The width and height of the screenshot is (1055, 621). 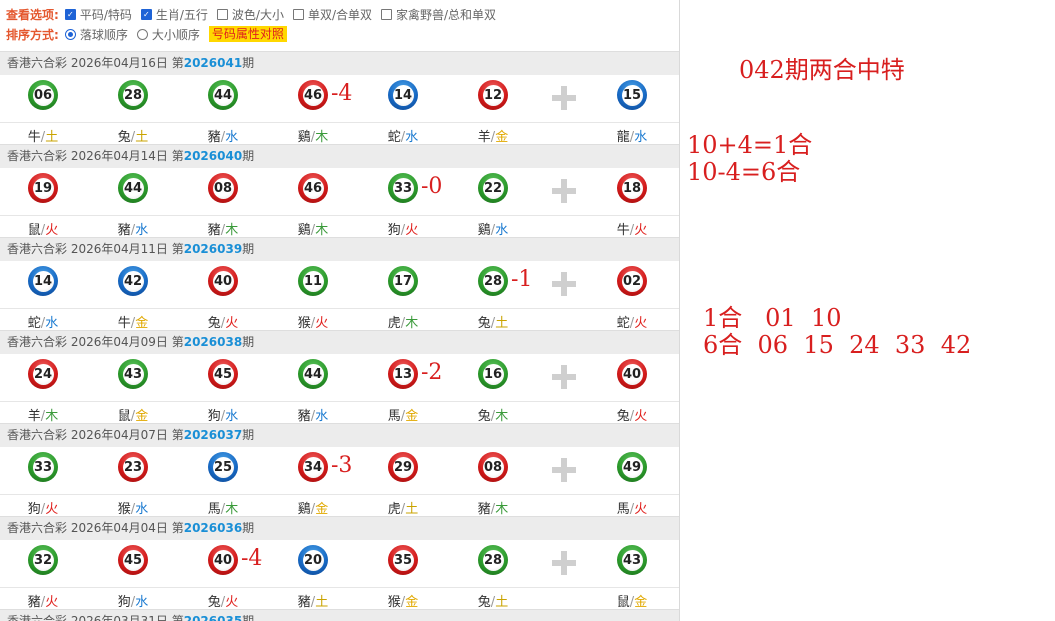 I want to click on plus-icon, so click(x=564, y=98).